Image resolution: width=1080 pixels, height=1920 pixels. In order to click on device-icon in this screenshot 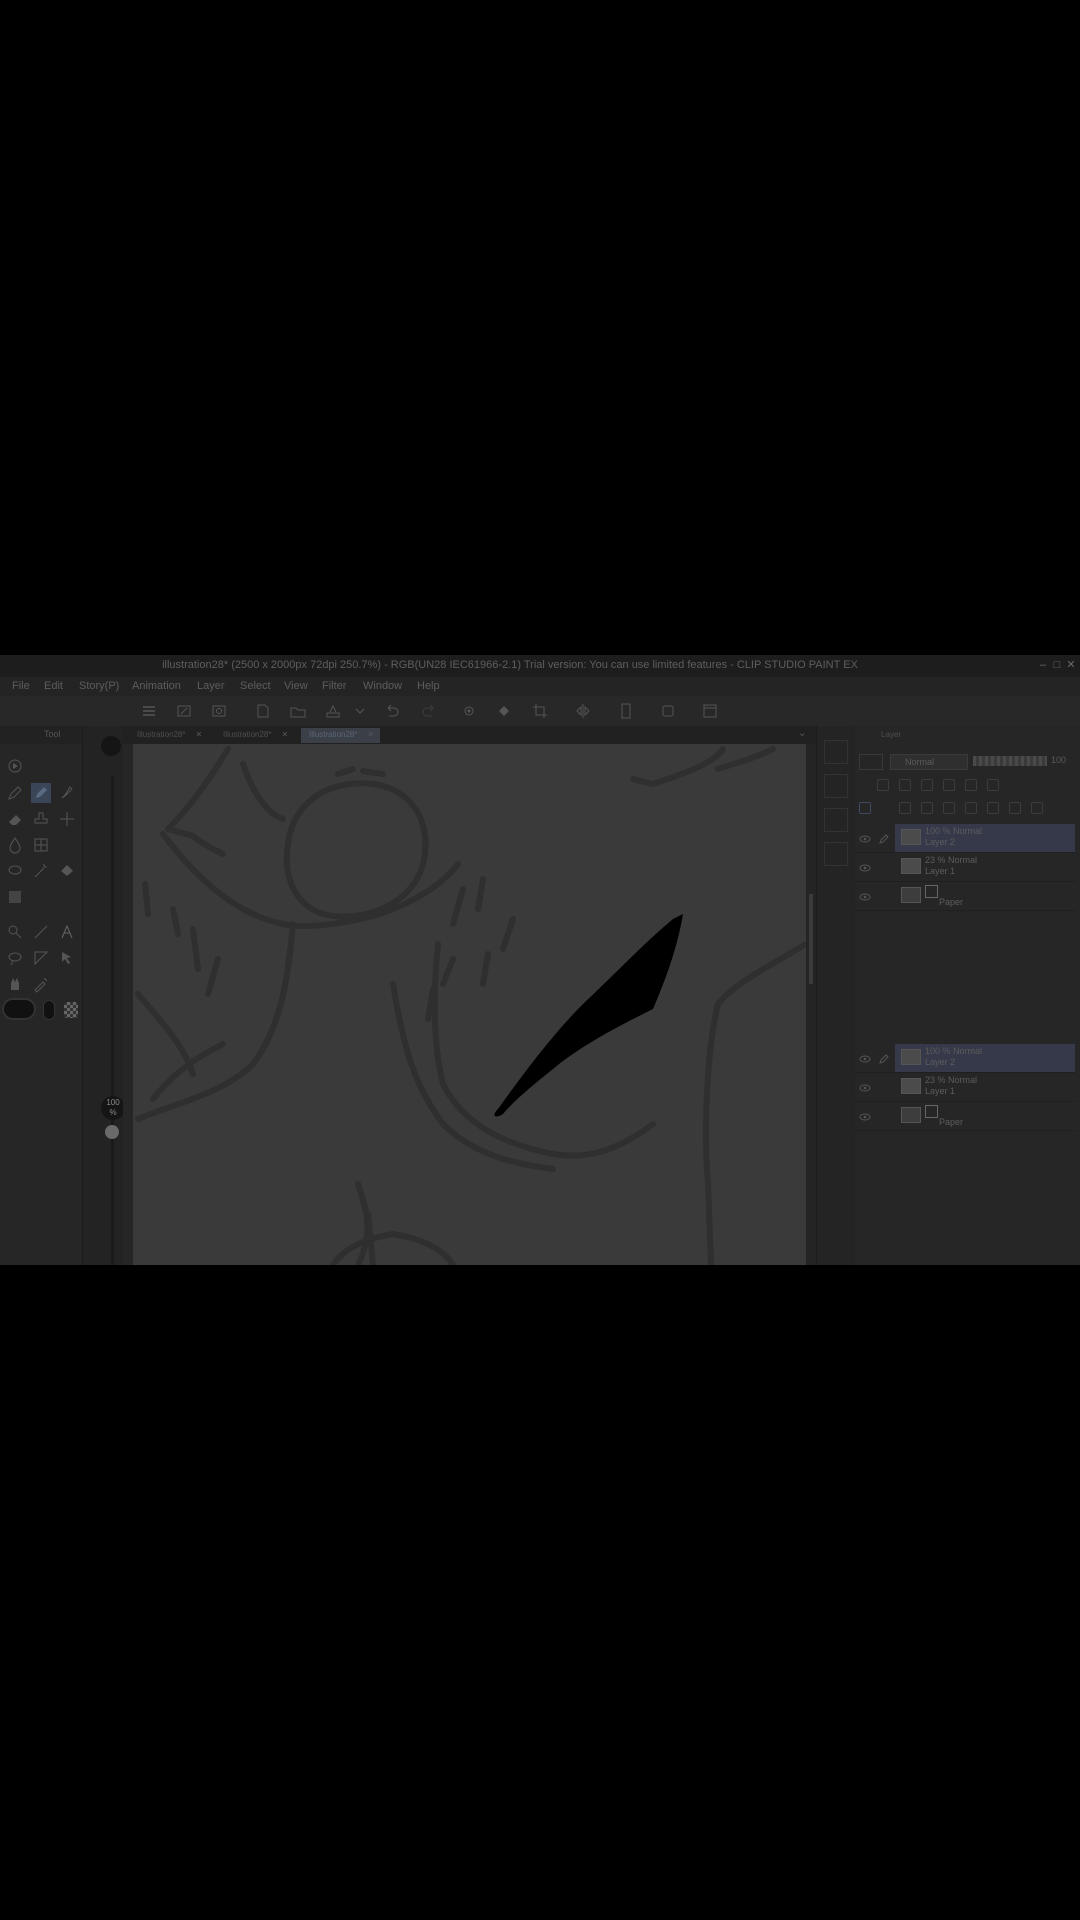, I will do `click(626, 711)`.